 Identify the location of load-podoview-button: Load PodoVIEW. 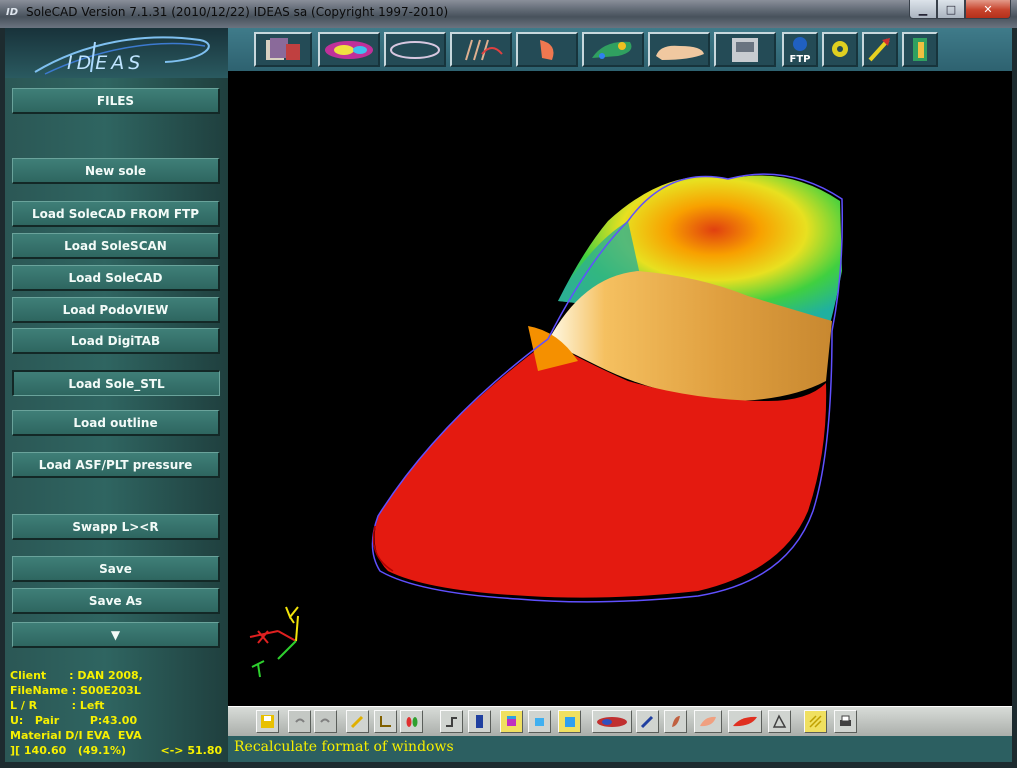
(116, 310).